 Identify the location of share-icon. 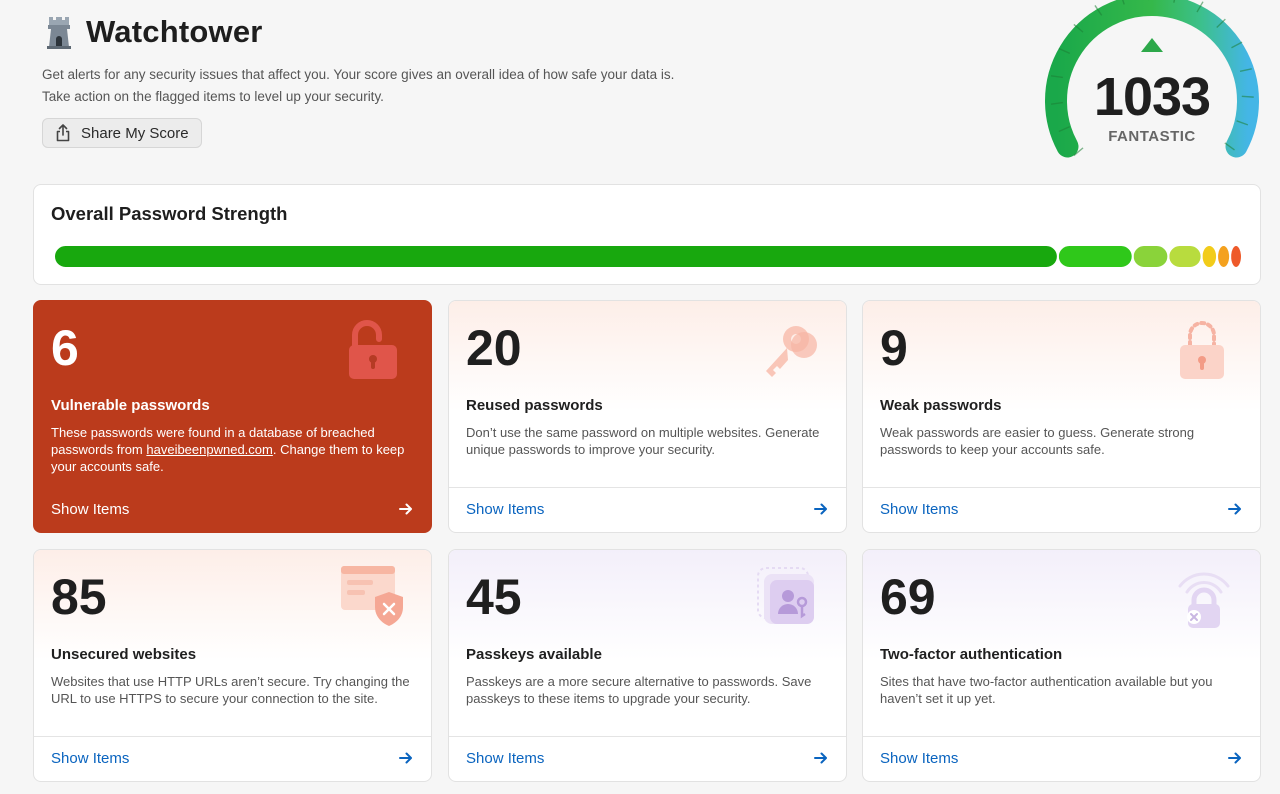
(63, 133).